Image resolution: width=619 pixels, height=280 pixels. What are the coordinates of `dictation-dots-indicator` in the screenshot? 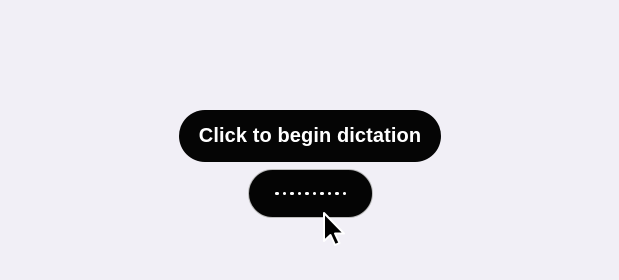 It's located at (310, 193).